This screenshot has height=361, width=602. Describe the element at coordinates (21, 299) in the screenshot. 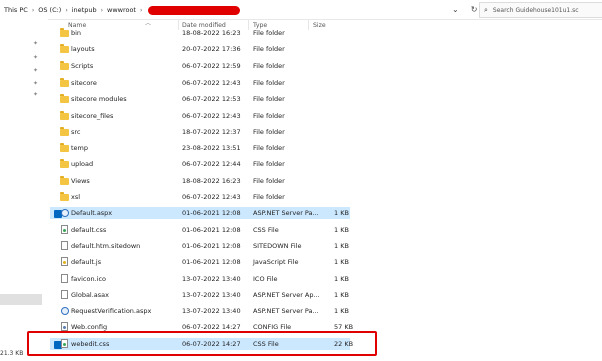

I see `nav-selected-item` at that location.